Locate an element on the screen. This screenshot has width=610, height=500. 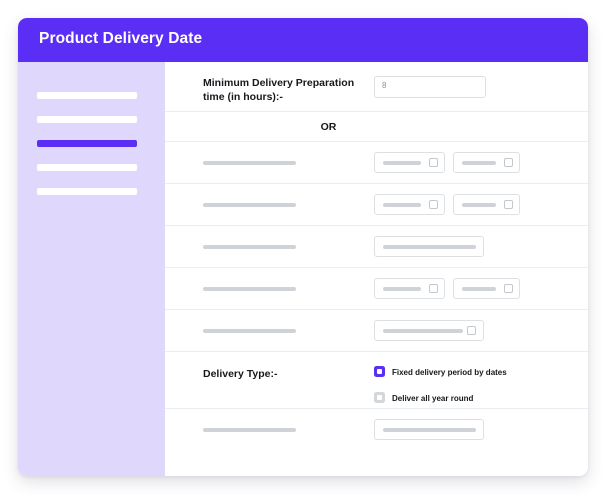
page-title: Product Delivery Date is located at coordinates (121, 38).